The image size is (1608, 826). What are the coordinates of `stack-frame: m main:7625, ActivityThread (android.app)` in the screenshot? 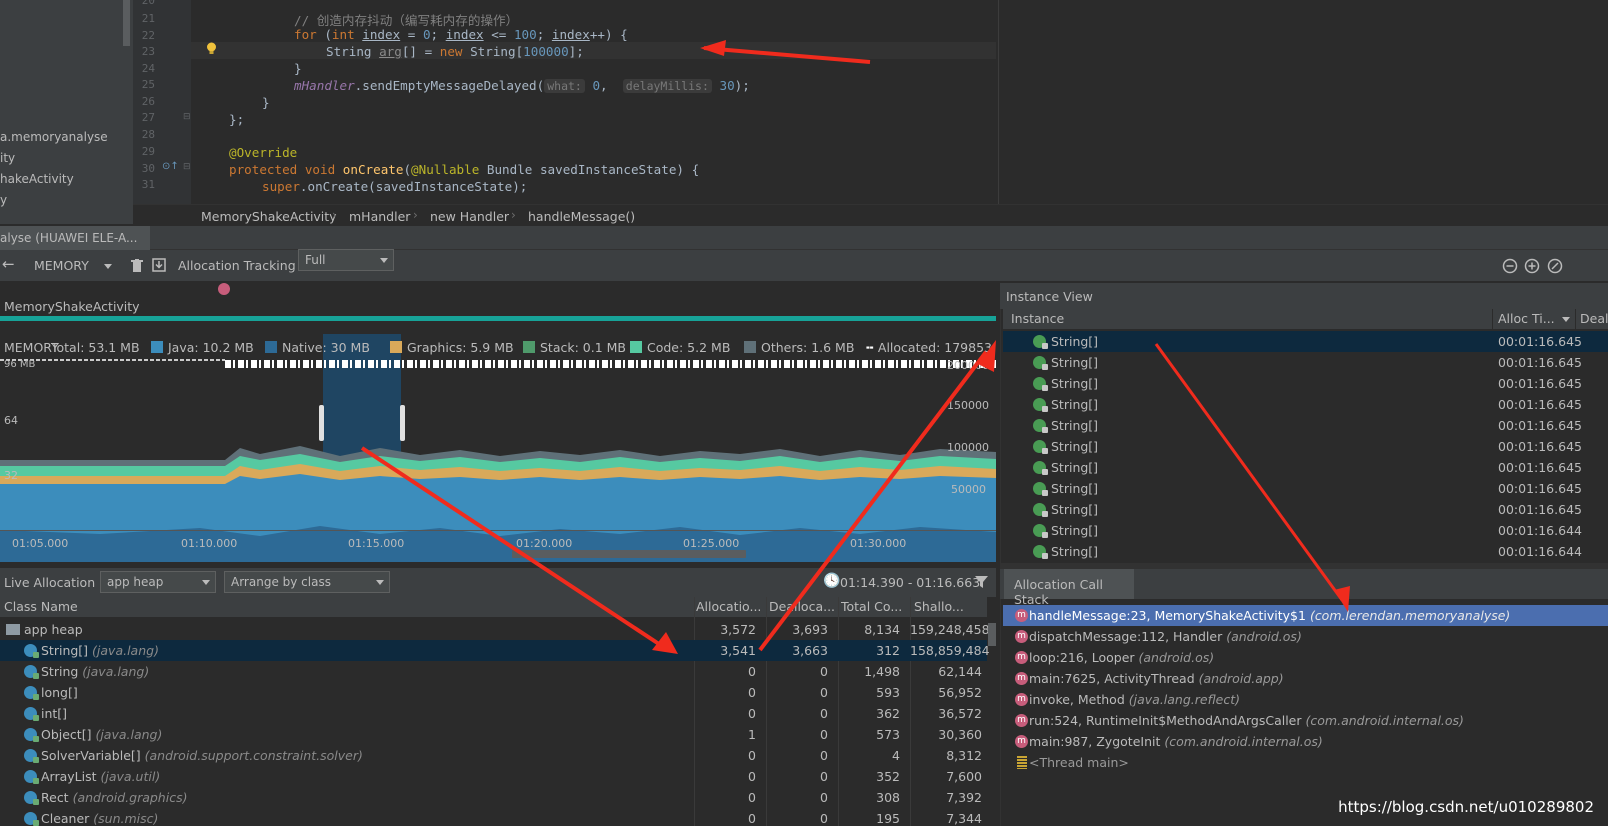 It's located at (1305, 678).